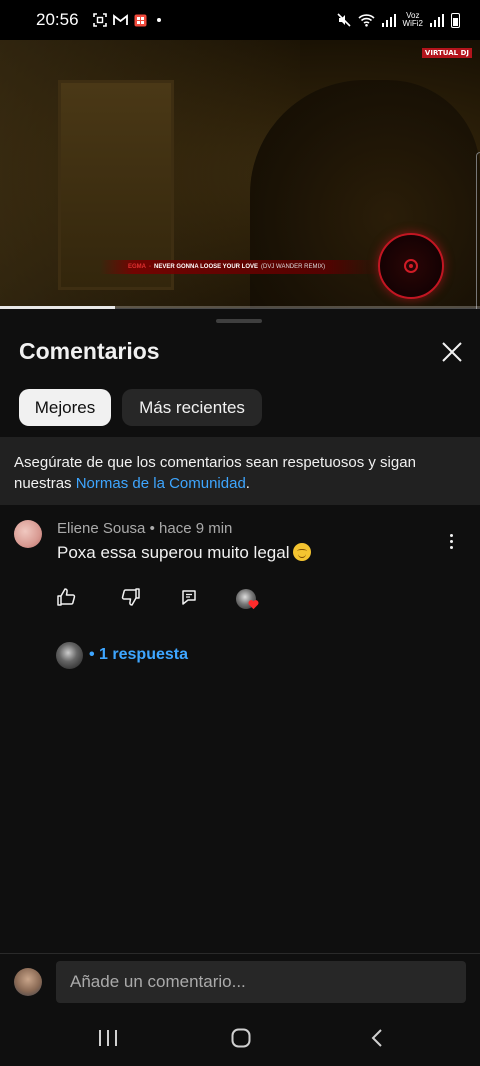 Image resolution: width=480 pixels, height=1066 pixels. What do you see at coordinates (240, 953) in the screenshot?
I see `compose-divider` at bounding box center [240, 953].